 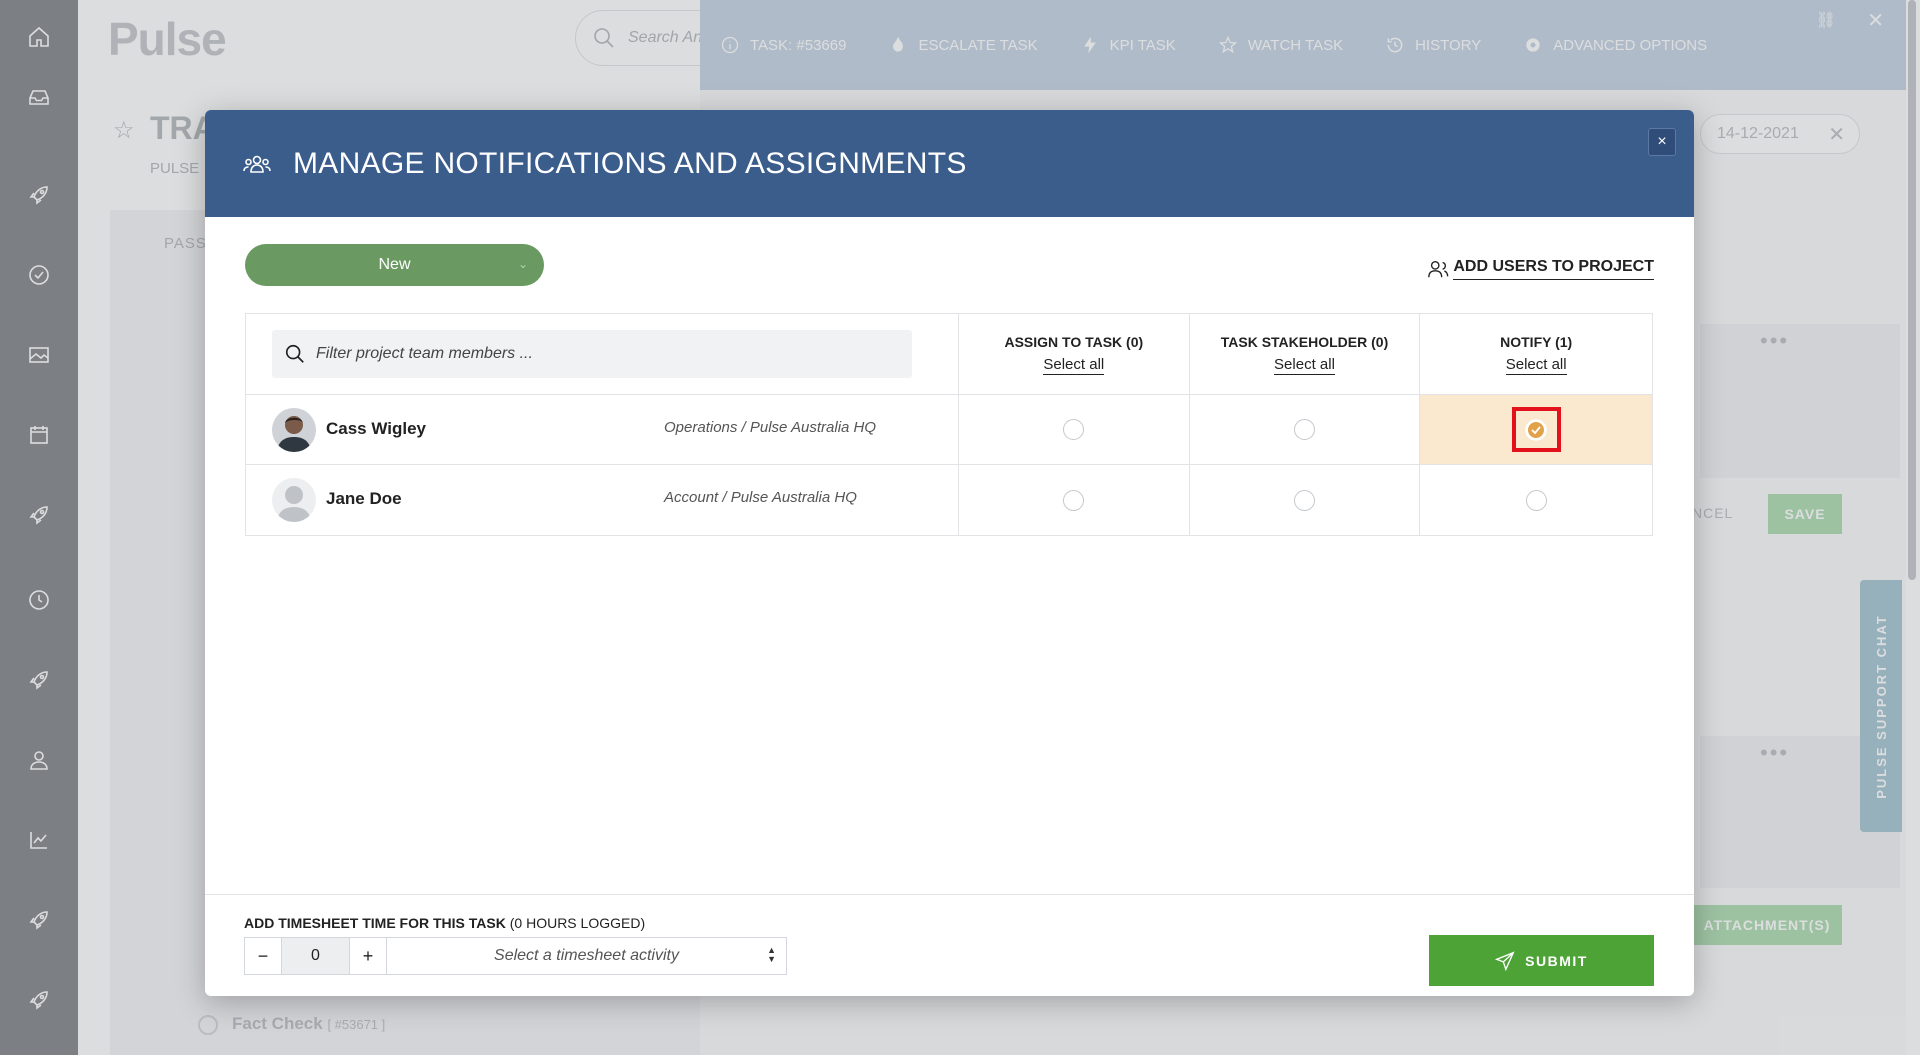 I want to click on notify-radio, so click(x=1536, y=500).